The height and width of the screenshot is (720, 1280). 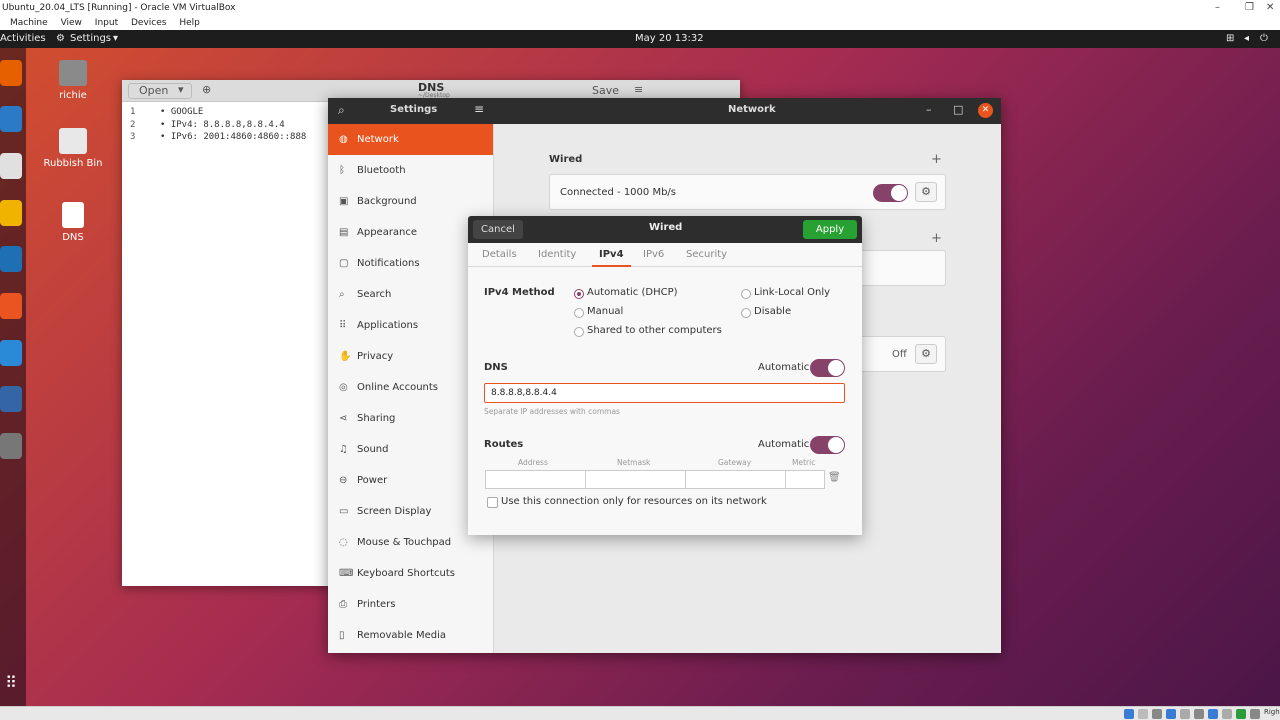 I want to click on mouse-integration-icon, so click(x=1255, y=714).